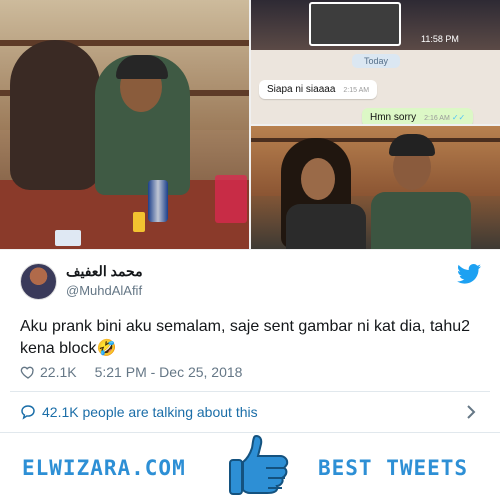 The width and height of the screenshot is (500, 502). I want to click on conversation-link: 42.1K people are talking about this, so click(250, 412).